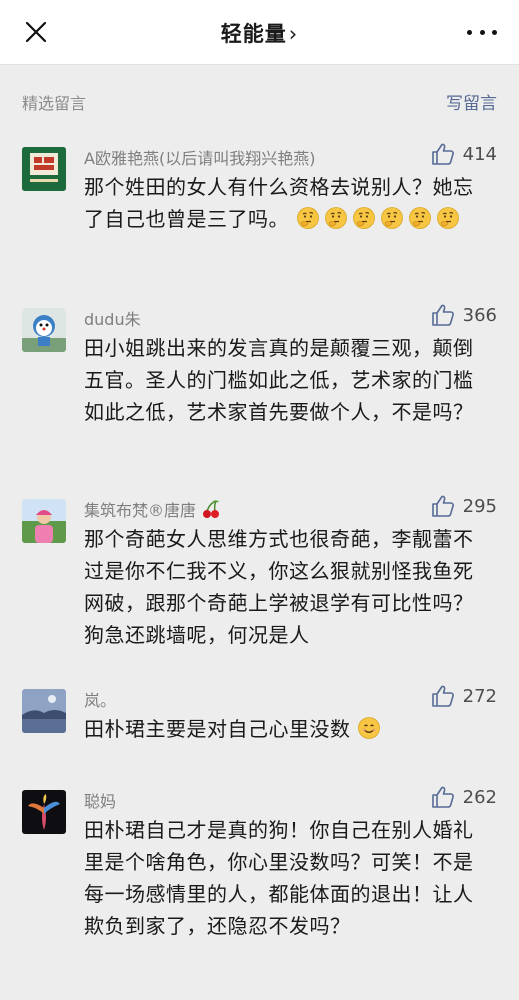  I want to click on like-count: 414, so click(479, 154).